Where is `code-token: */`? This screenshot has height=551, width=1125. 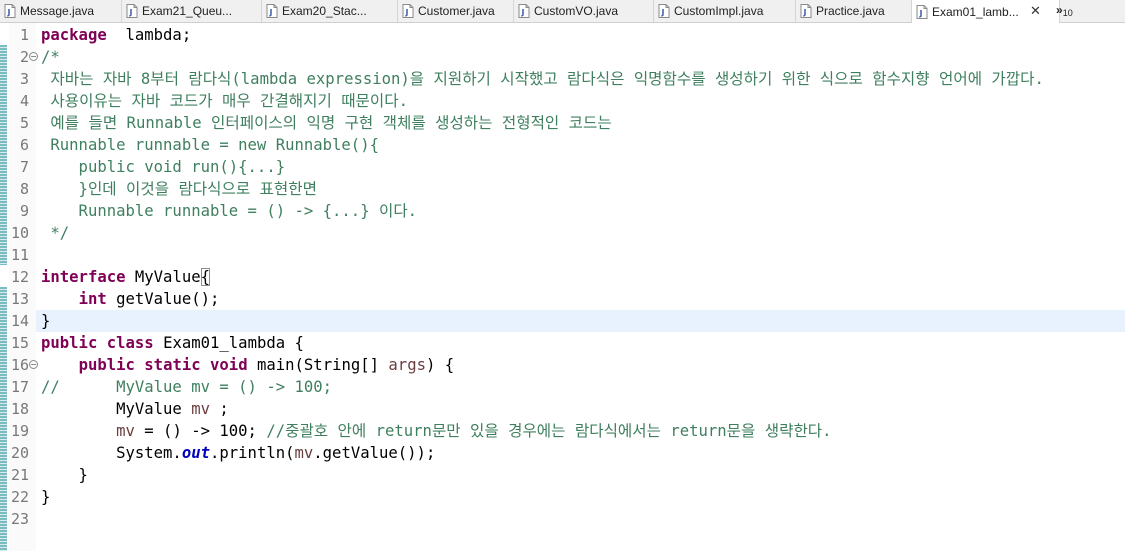
code-token: */ is located at coordinates (55, 233).